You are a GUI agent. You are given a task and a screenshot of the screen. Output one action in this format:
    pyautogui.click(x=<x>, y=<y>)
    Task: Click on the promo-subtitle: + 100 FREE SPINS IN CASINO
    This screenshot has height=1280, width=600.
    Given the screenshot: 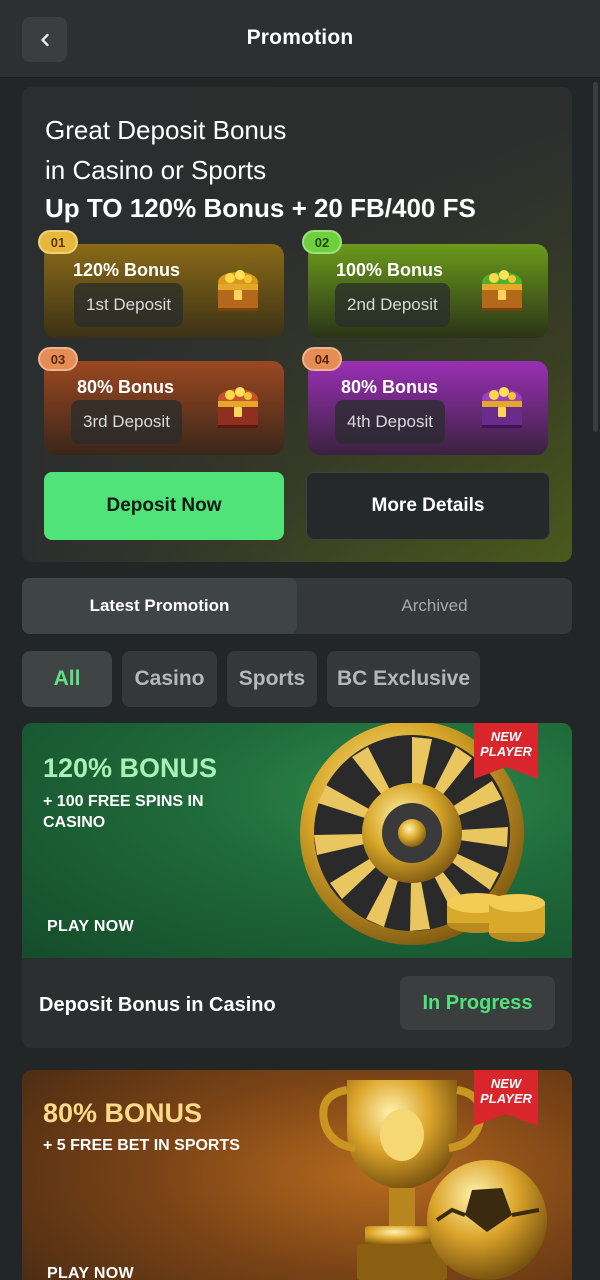 What is the action you would take?
    pyautogui.click(x=123, y=812)
    